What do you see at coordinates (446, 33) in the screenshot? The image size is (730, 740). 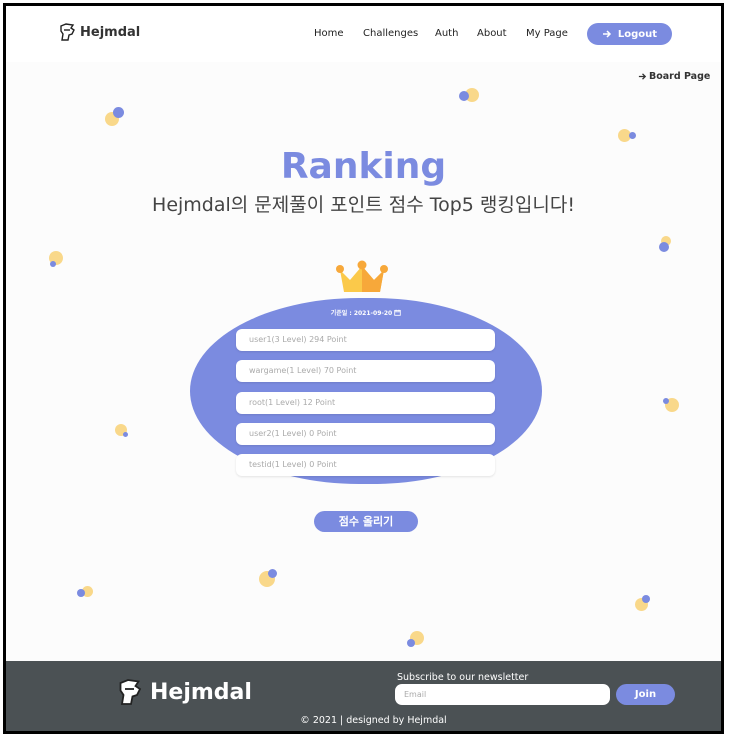 I see `nav-auth: Auth` at bounding box center [446, 33].